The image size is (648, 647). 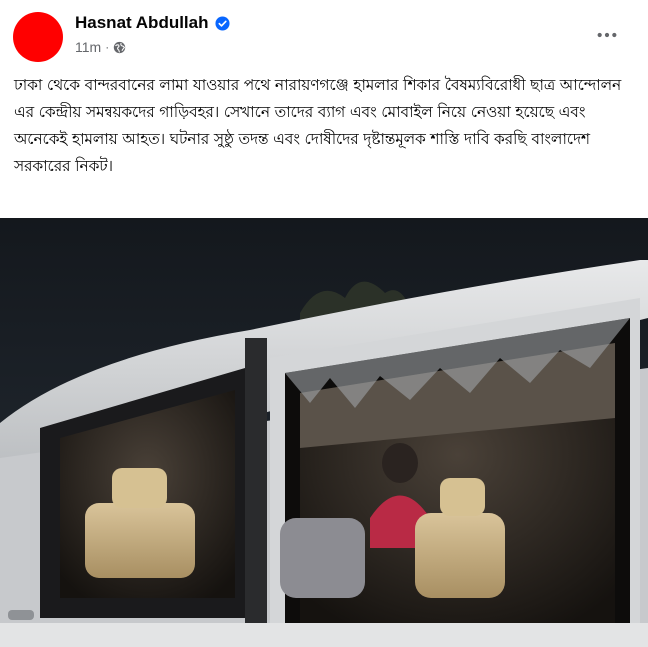 I want to click on post-meta: 11m ·, so click(x=100, y=47).